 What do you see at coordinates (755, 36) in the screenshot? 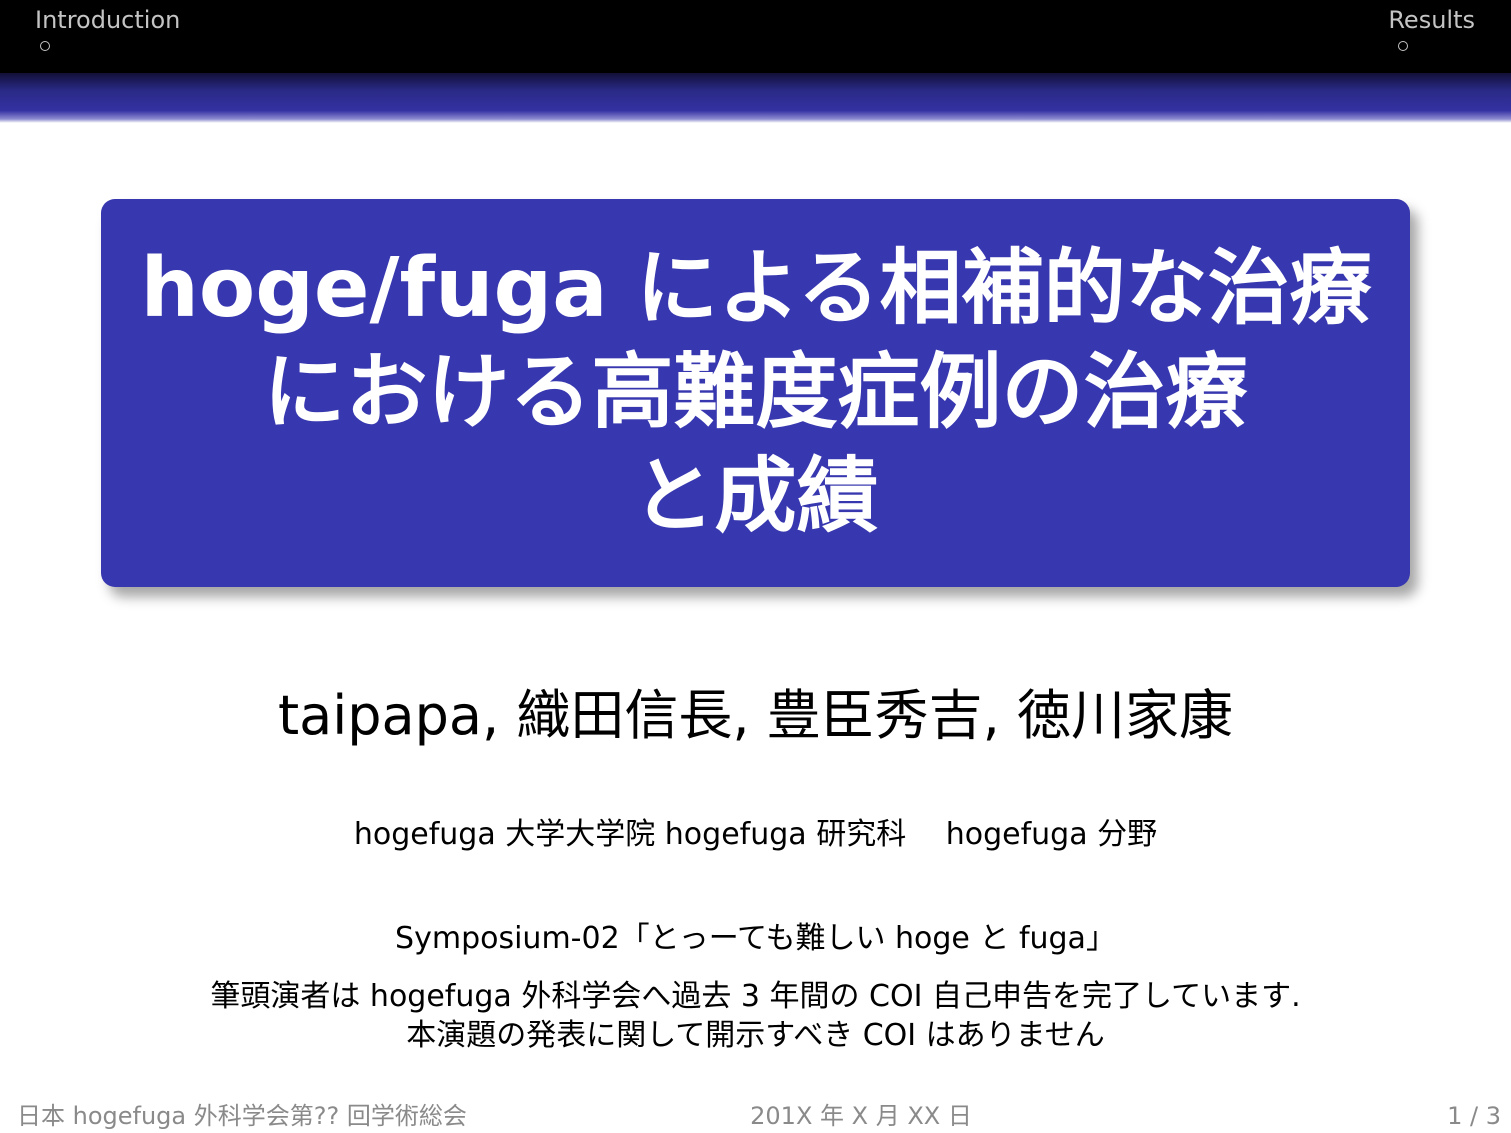
I see `header-nav-bar: Introduction Results` at bounding box center [755, 36].